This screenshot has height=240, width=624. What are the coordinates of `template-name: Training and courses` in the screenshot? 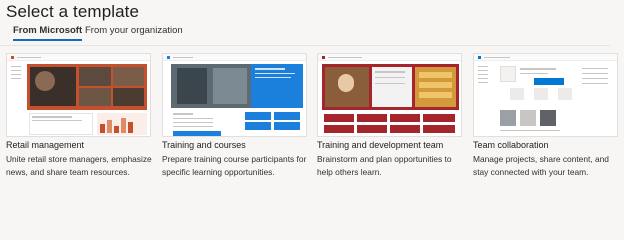 It's located at (204, 145).